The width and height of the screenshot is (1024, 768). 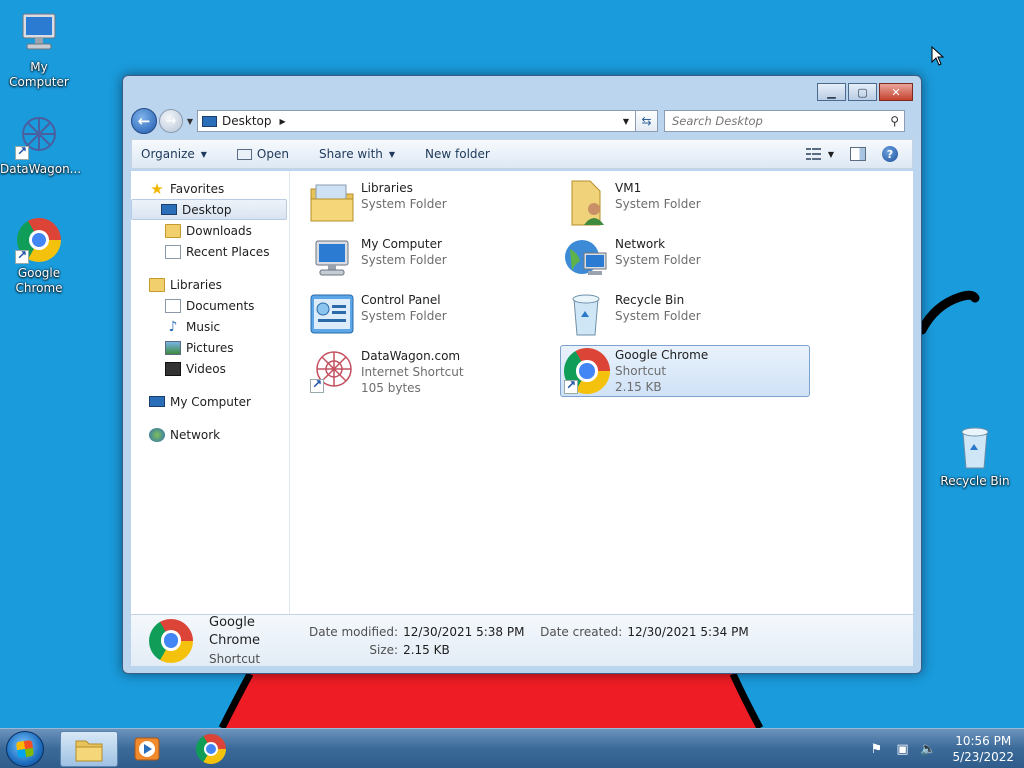 What do you see at coordinates (772, 121) in the screenshot?
I see `search-input` at bounding box center [772, 121].